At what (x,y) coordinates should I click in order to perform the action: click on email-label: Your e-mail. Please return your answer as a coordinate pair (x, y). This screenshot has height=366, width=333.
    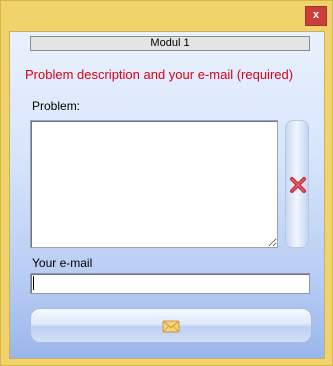
    Looking at the image, I should click on (62, 263).